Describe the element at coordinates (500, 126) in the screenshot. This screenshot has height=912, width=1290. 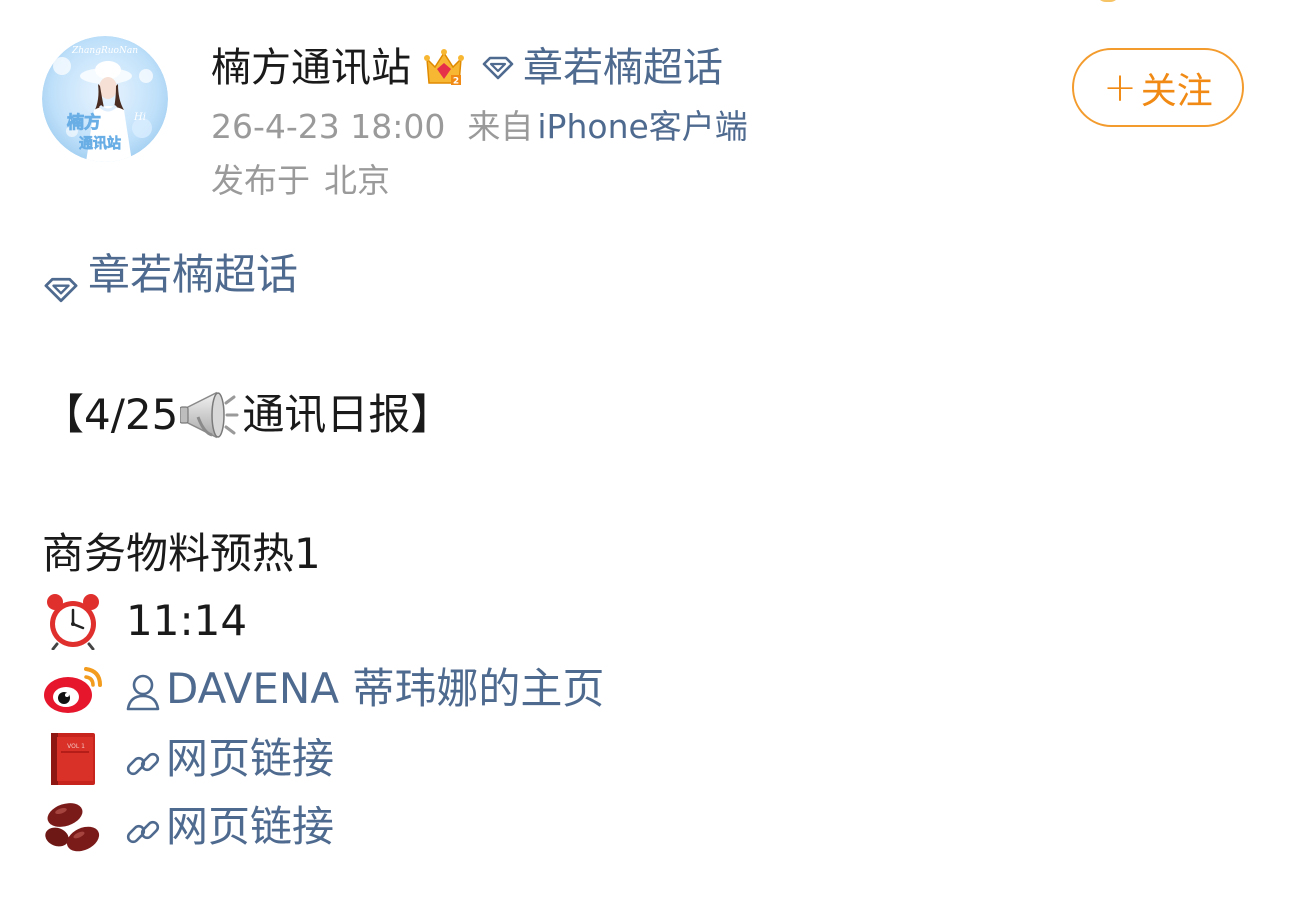
I see `source-prefix: 来自` at that location.